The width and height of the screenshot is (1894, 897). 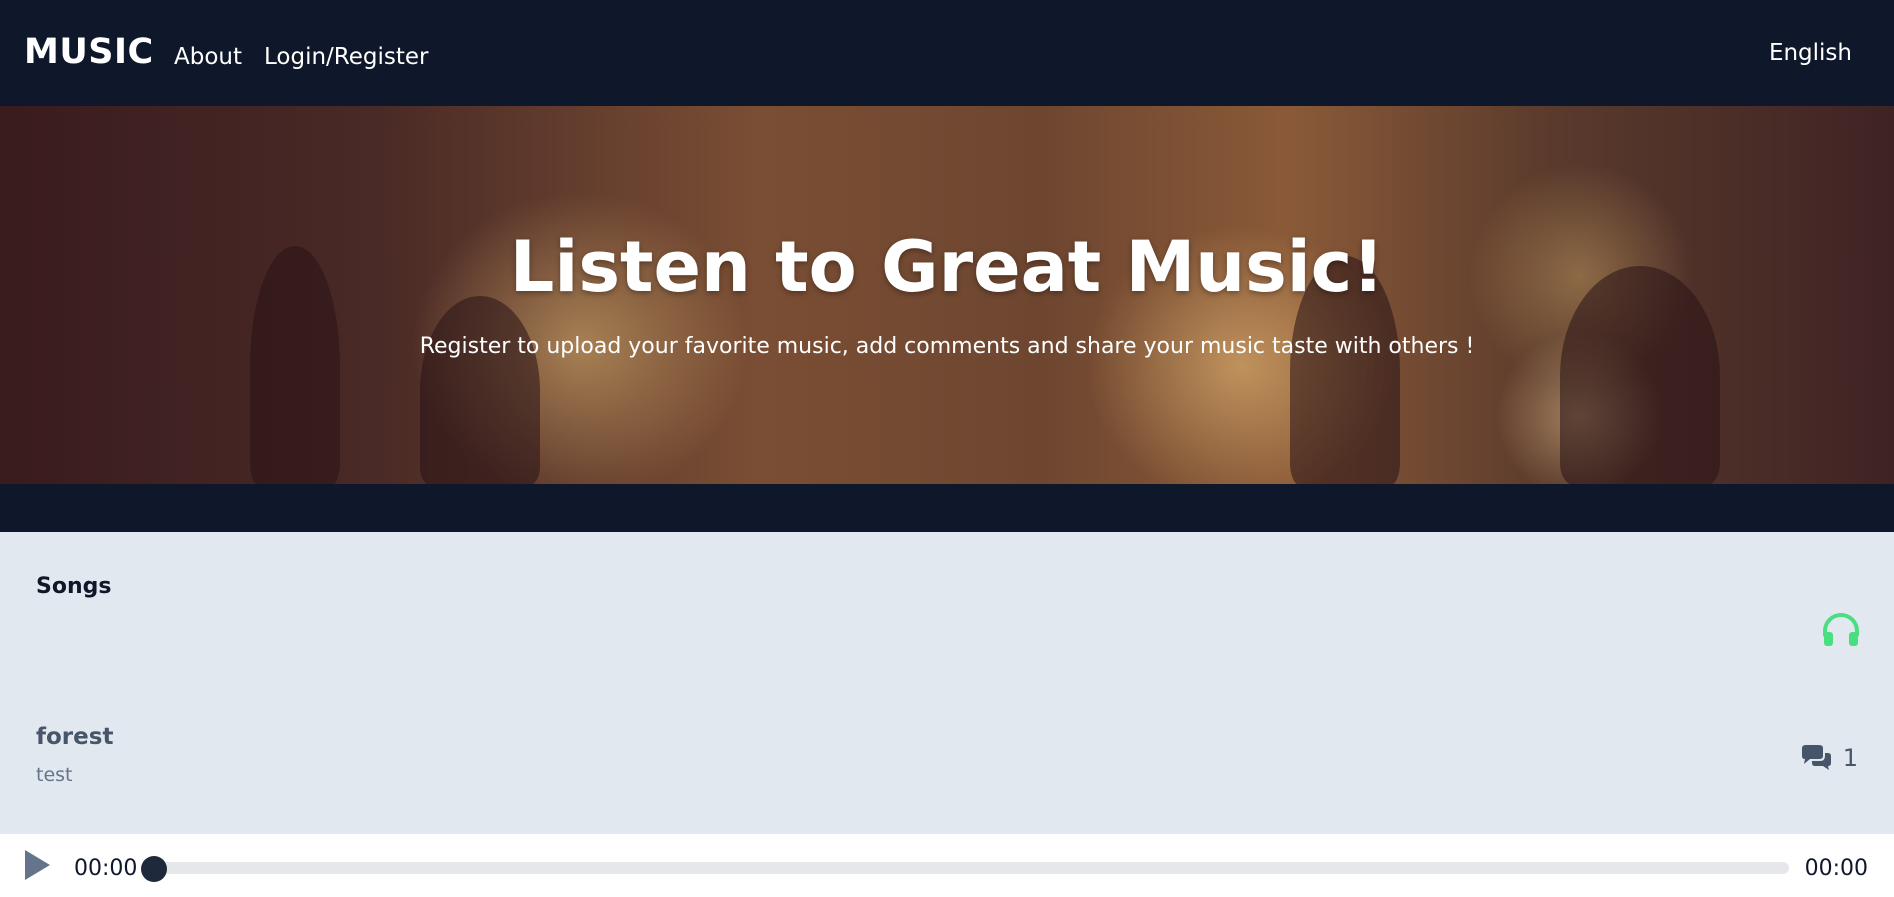 I want to click on nav-login-register-link: Login/Register, so click(x=346, y=57).